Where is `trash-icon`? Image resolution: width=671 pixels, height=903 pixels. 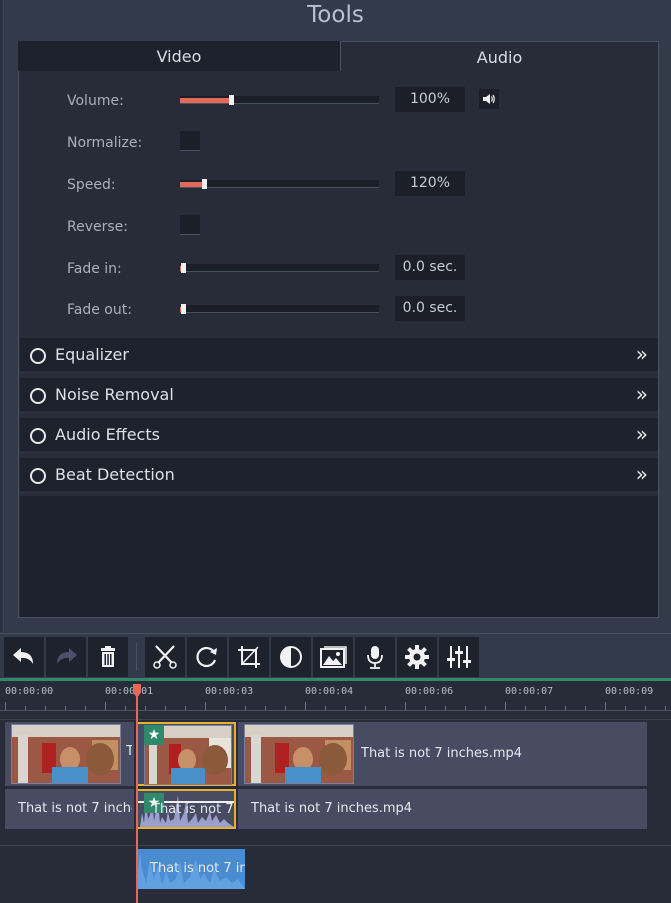 trash-icon is located at coordinates (108, 656).